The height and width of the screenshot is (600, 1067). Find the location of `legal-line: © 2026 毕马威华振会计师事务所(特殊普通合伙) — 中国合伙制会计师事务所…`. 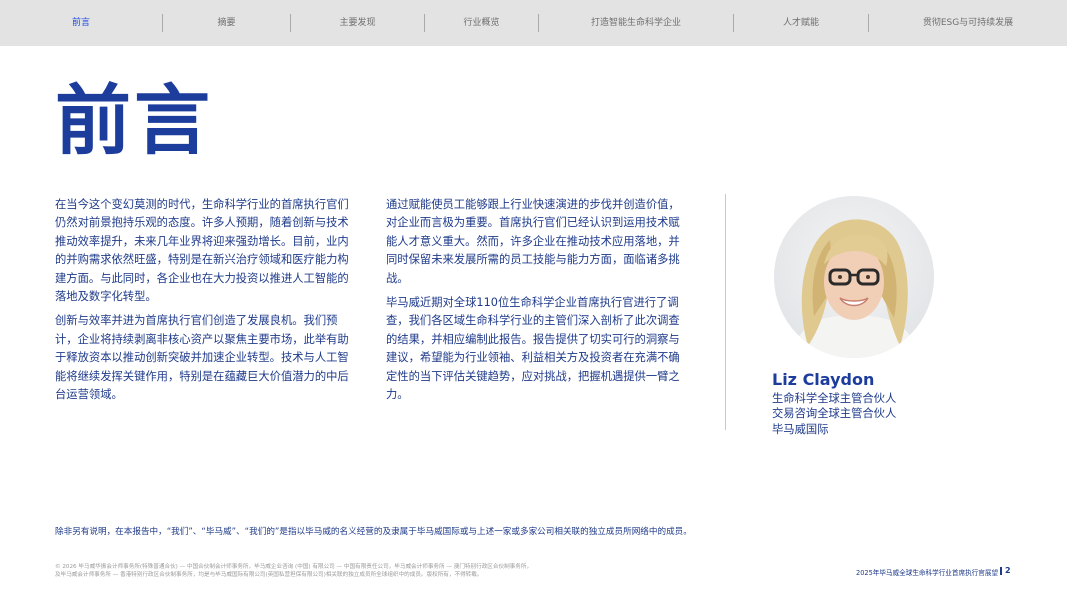

legal-line: © 2026 毕马威华振会计师事务所(特殊普通合伙) — 中国合伙制会计师事务所… is located at coordinates (294, 567).